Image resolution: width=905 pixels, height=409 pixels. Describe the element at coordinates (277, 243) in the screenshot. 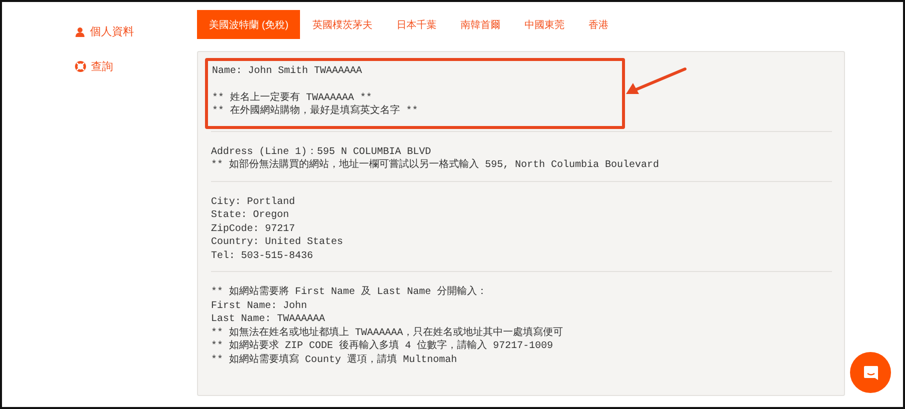

I see `info-line: Country: United States` at that location.